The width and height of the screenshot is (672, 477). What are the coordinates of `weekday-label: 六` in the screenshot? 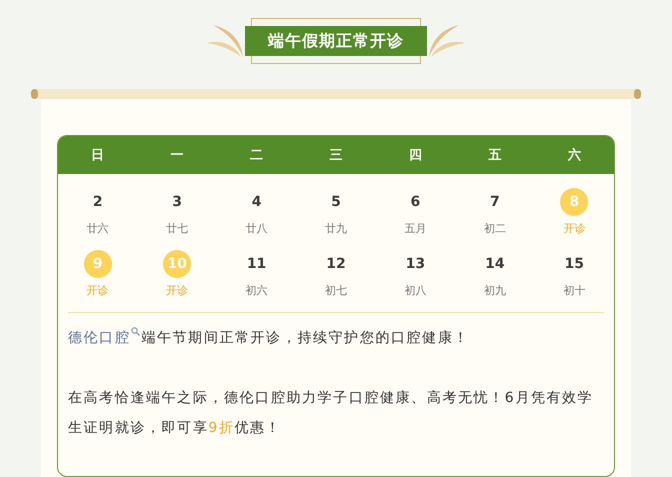 It's located at (574, 155).